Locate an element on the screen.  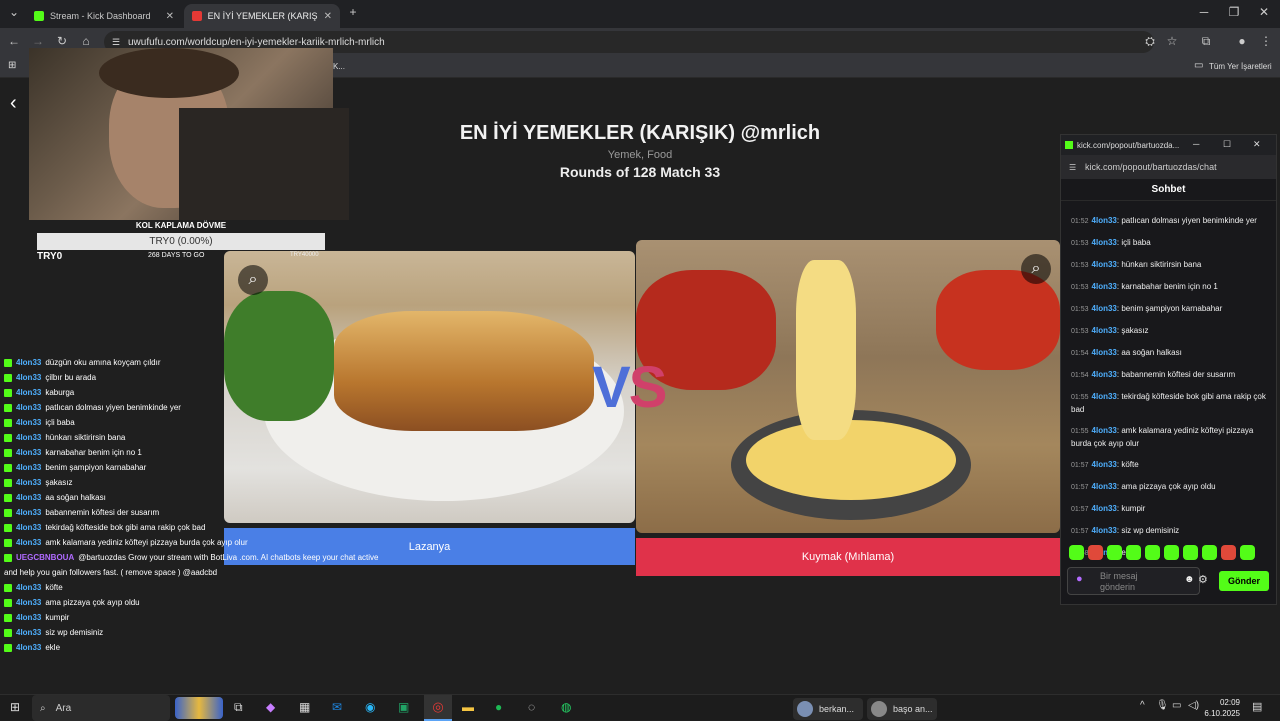
excel-icon: ▣ is located at coordinates (403, 707).